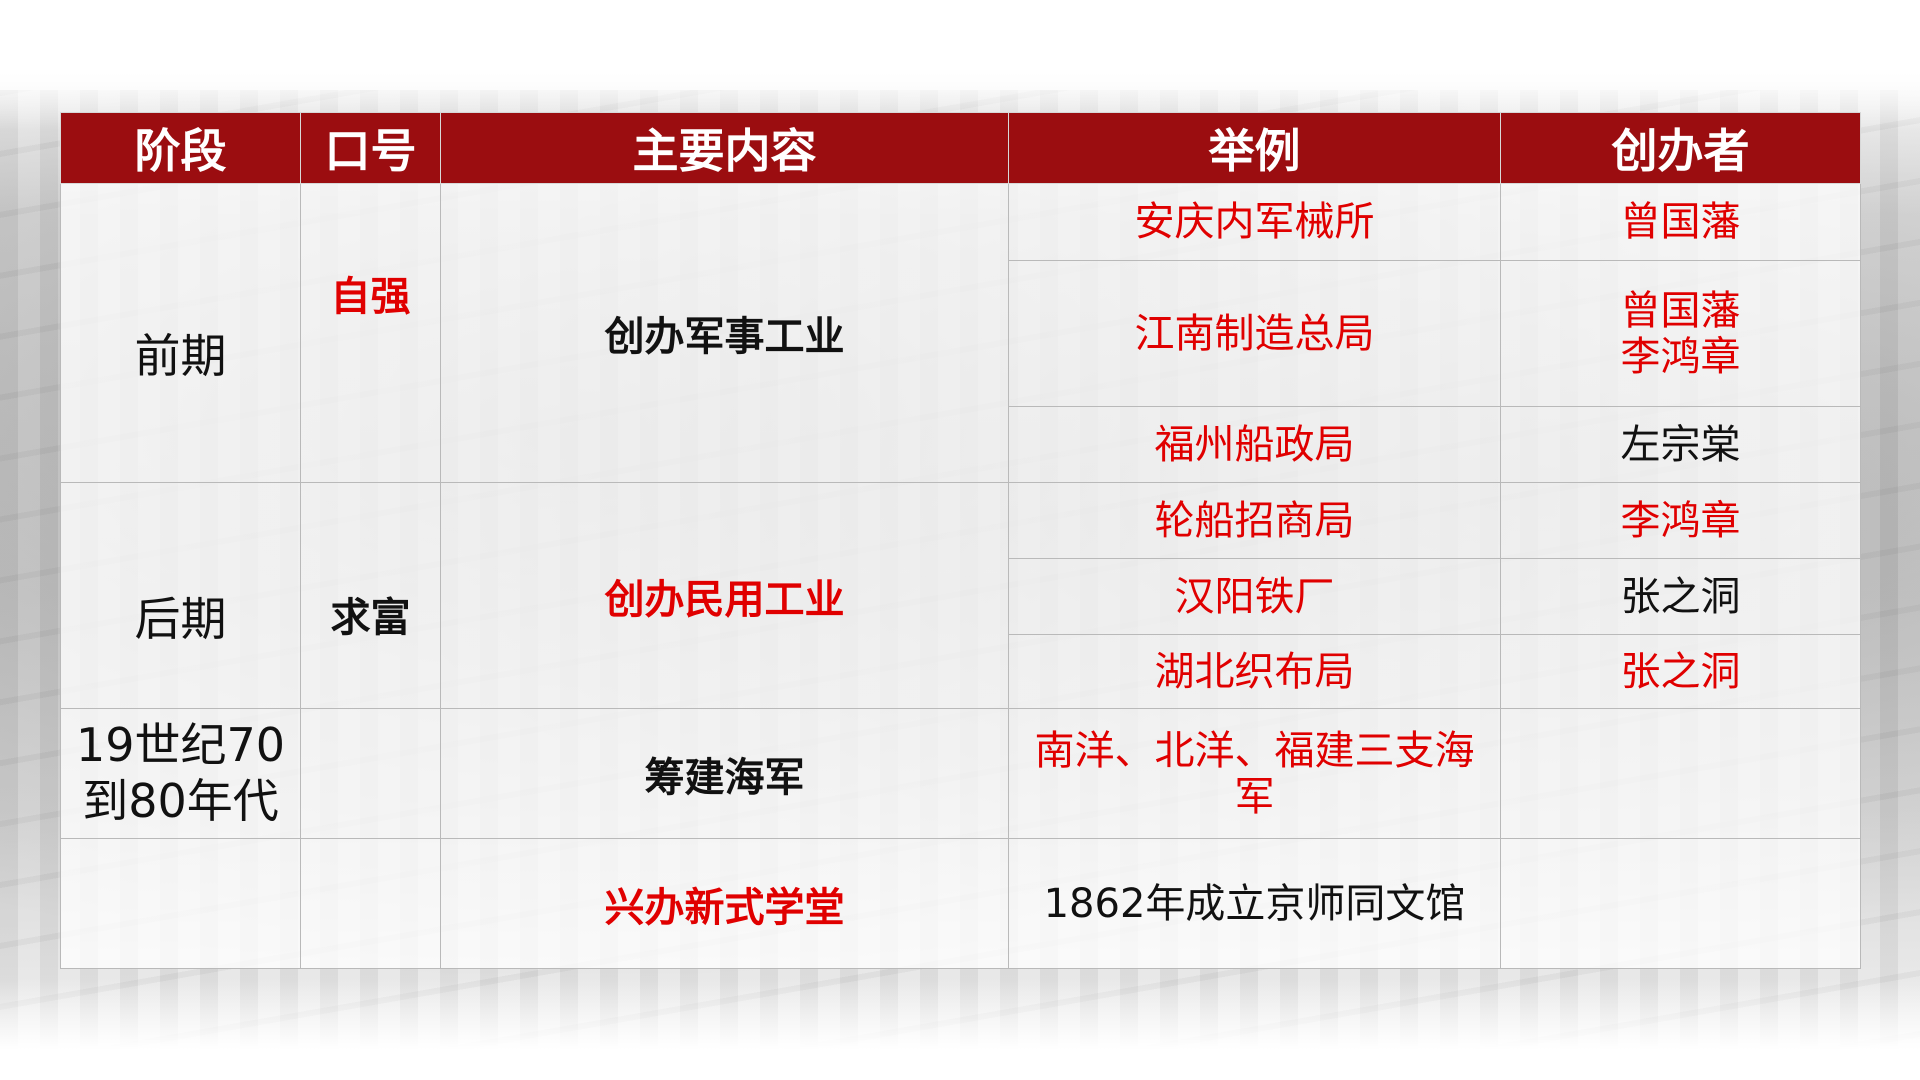 This screenshot has width=1920, height=1080. I want to click on early-stage: 前期, so click(180, 356).